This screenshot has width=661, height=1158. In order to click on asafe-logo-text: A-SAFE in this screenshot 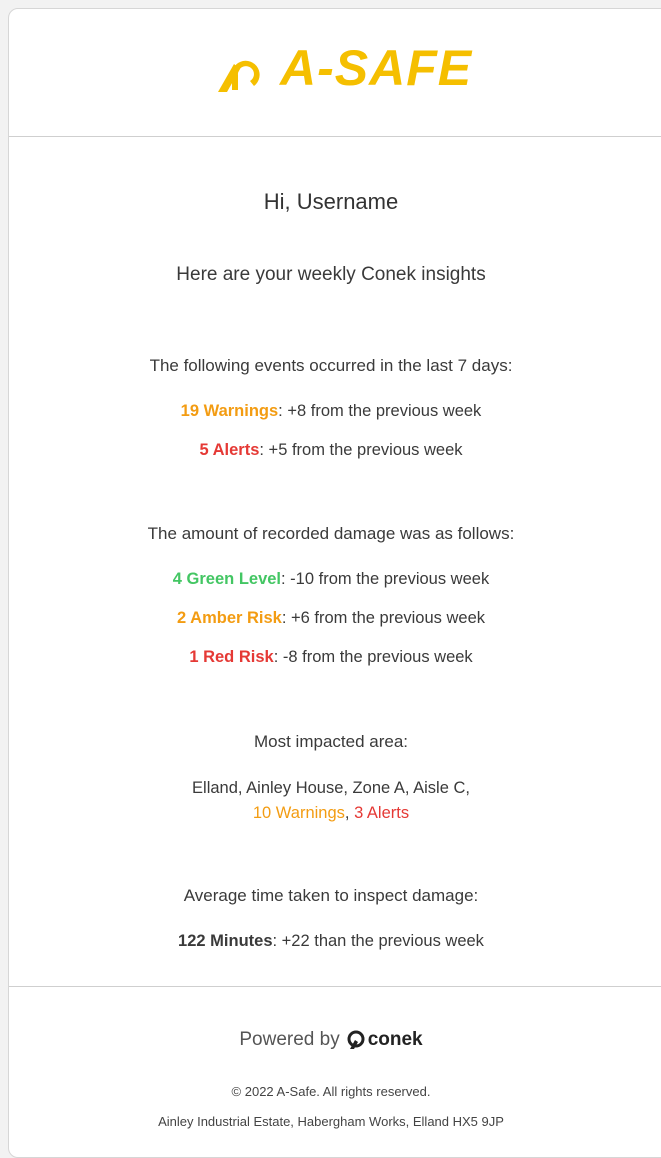, I will do `click(376, 68)`.